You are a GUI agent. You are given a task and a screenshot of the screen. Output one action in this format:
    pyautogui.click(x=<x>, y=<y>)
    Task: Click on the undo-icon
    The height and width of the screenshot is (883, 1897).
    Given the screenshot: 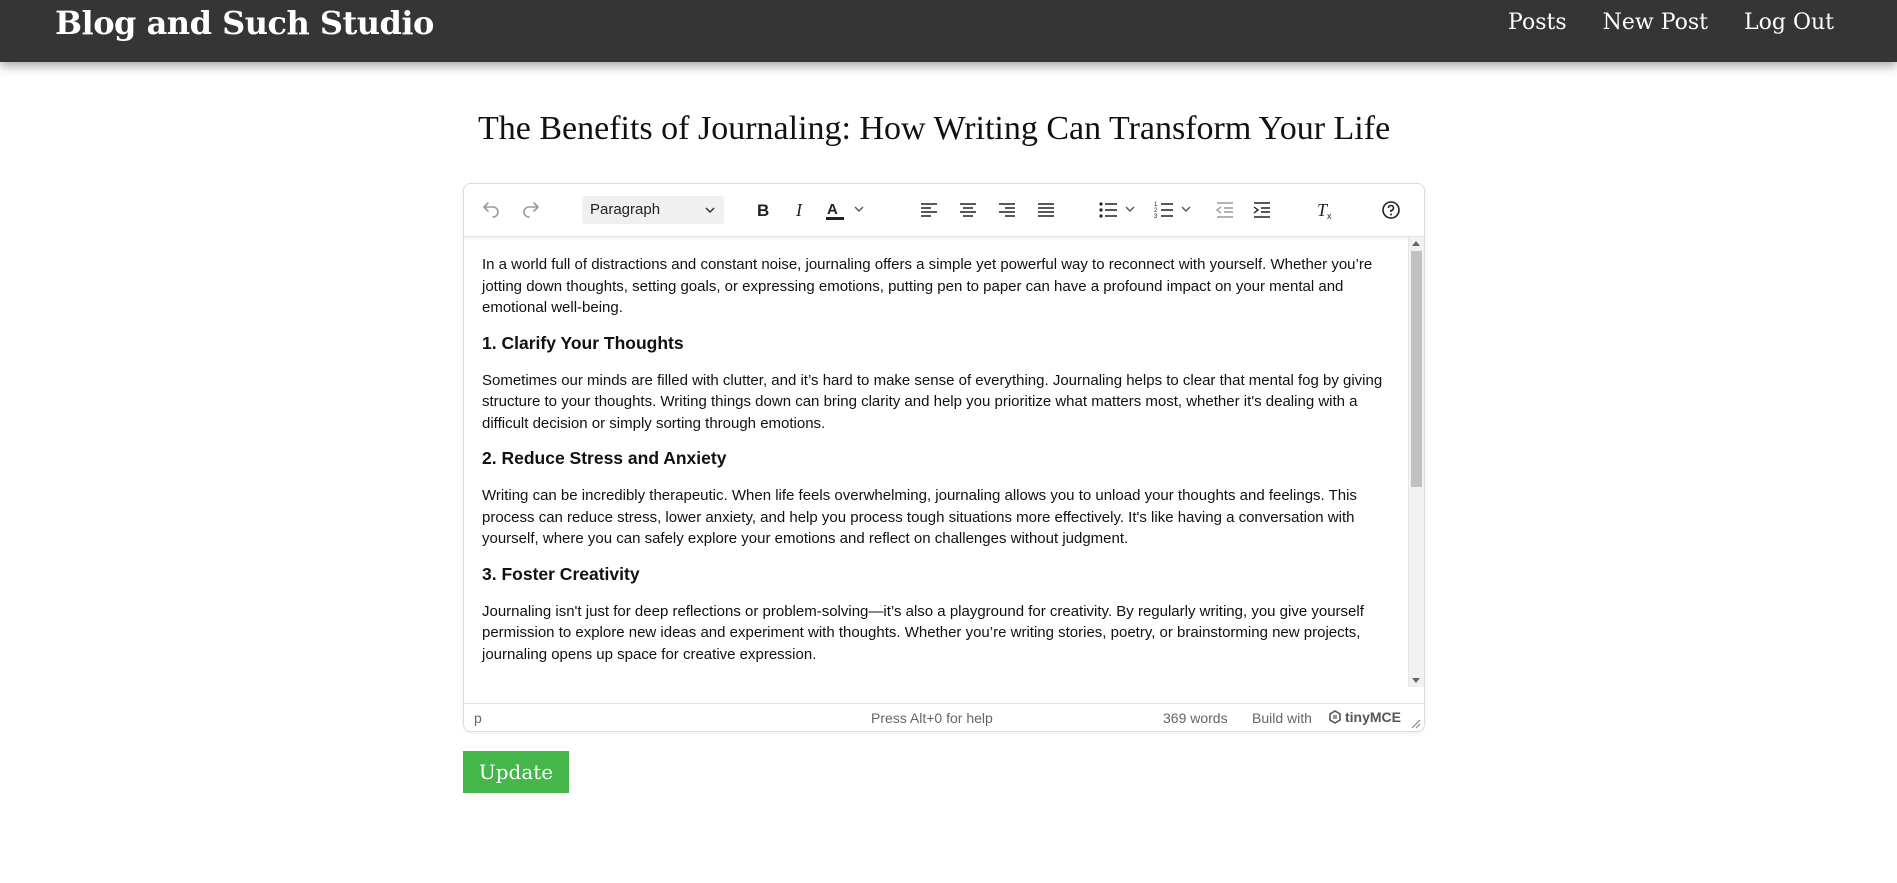 What is the action you would take?
    pyautogui.click(x=491, y=210)
    